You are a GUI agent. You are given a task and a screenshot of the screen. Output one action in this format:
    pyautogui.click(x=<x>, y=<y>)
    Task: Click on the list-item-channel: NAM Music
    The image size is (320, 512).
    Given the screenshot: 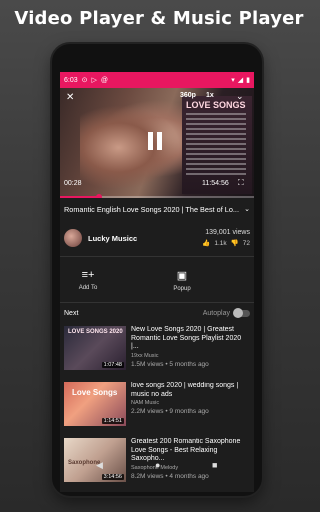 What is the action you would take?
    pyautogui.click(x=145, y=403)
    